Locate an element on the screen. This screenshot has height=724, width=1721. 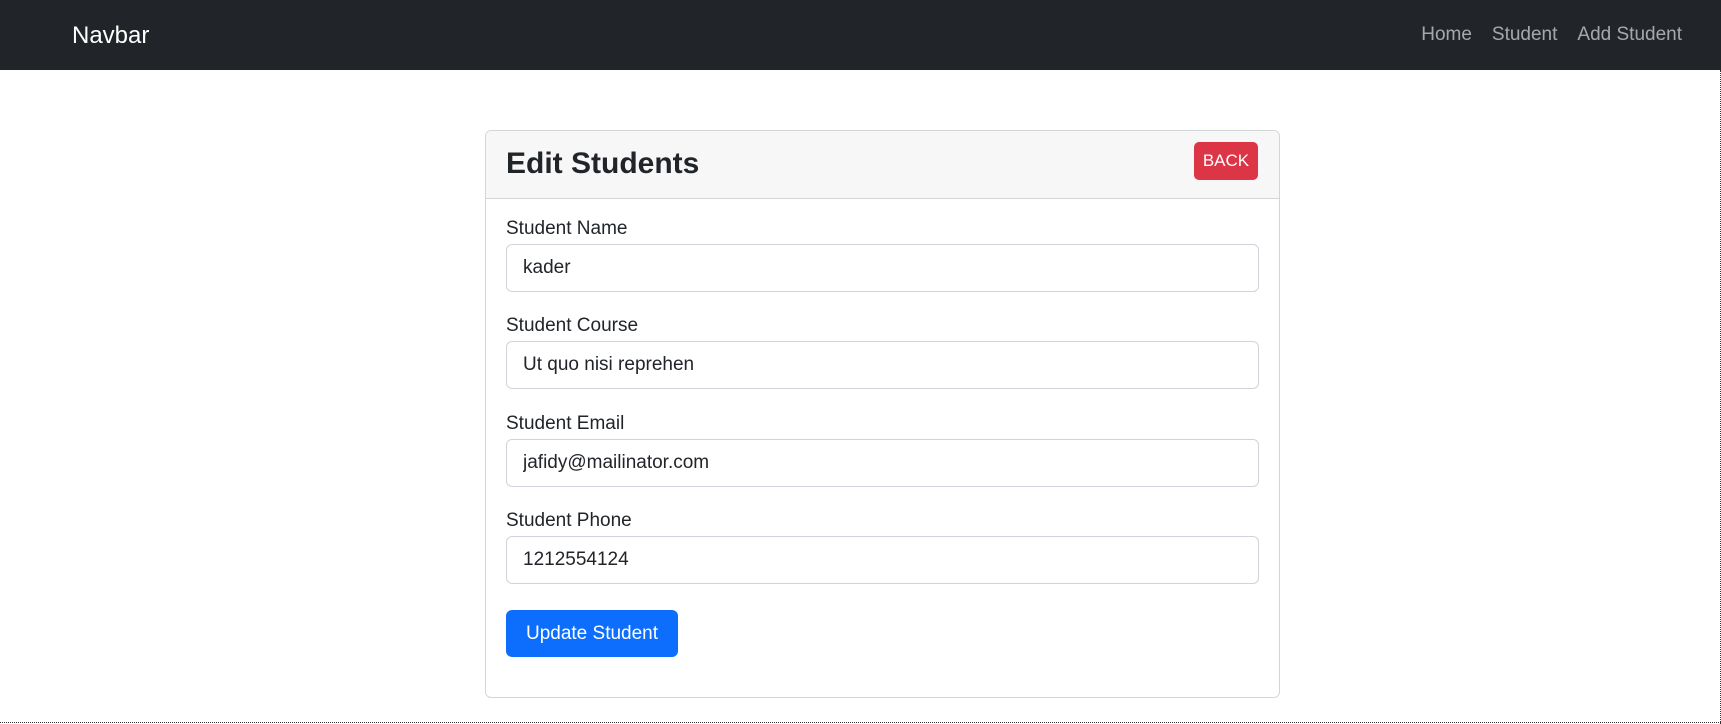
nav-link-student: Student is located at coordinates (1525, 35).